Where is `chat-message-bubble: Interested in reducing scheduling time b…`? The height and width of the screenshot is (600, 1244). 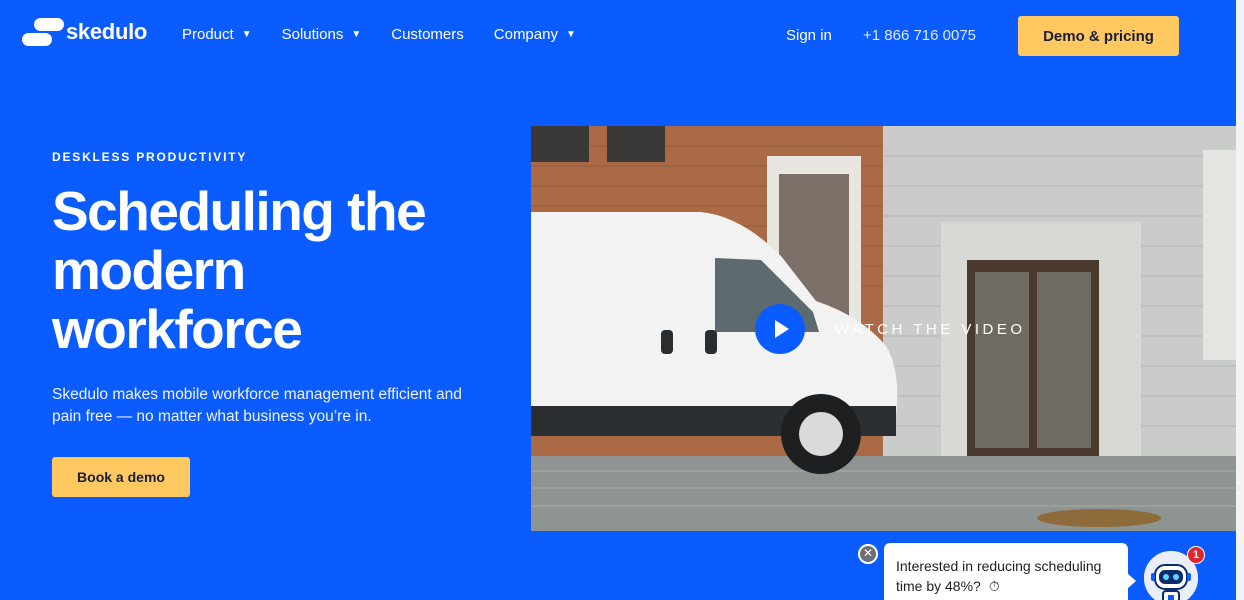
chat-message-bubble: Interested in reducing scheduling time b… is located at coordinates (1010, 571).